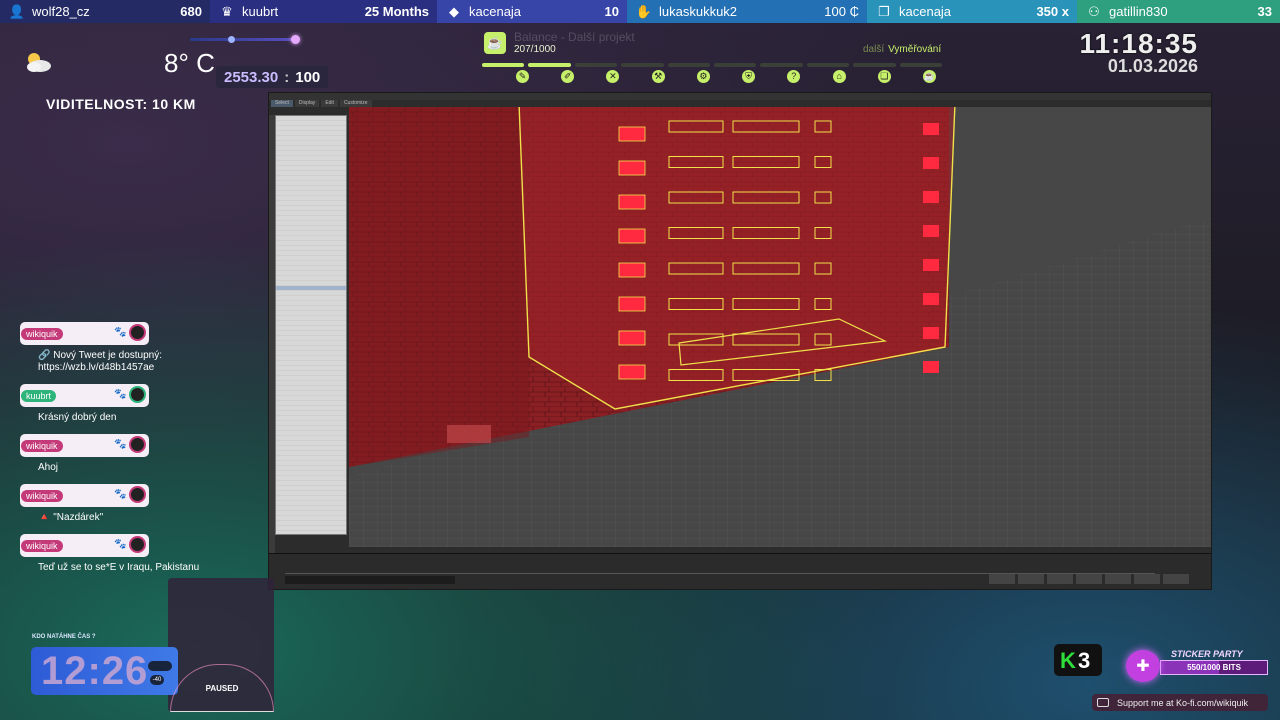  I want to click on user-plus-icon: 👤, so click(17, 11).